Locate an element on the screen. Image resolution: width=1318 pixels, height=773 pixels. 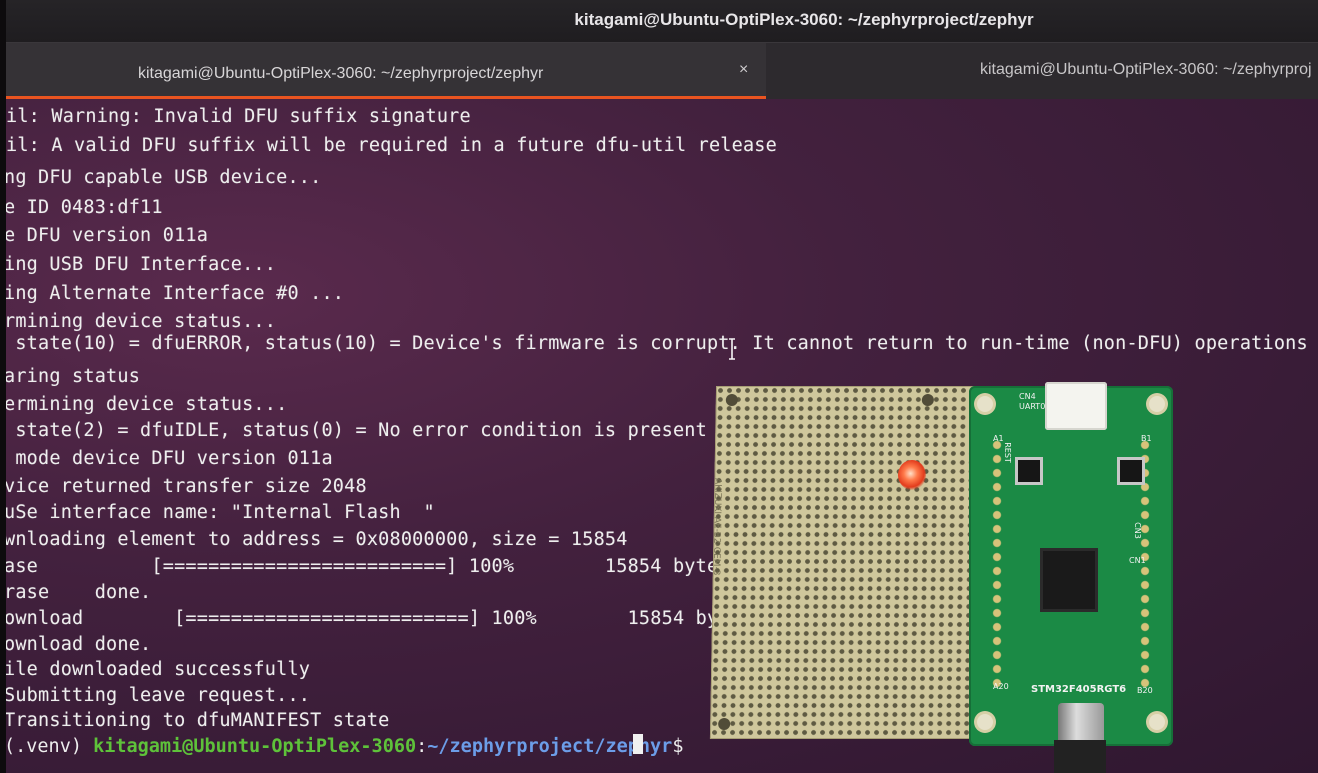
silk-b20: B20 is located at coordinates (1145, 690).